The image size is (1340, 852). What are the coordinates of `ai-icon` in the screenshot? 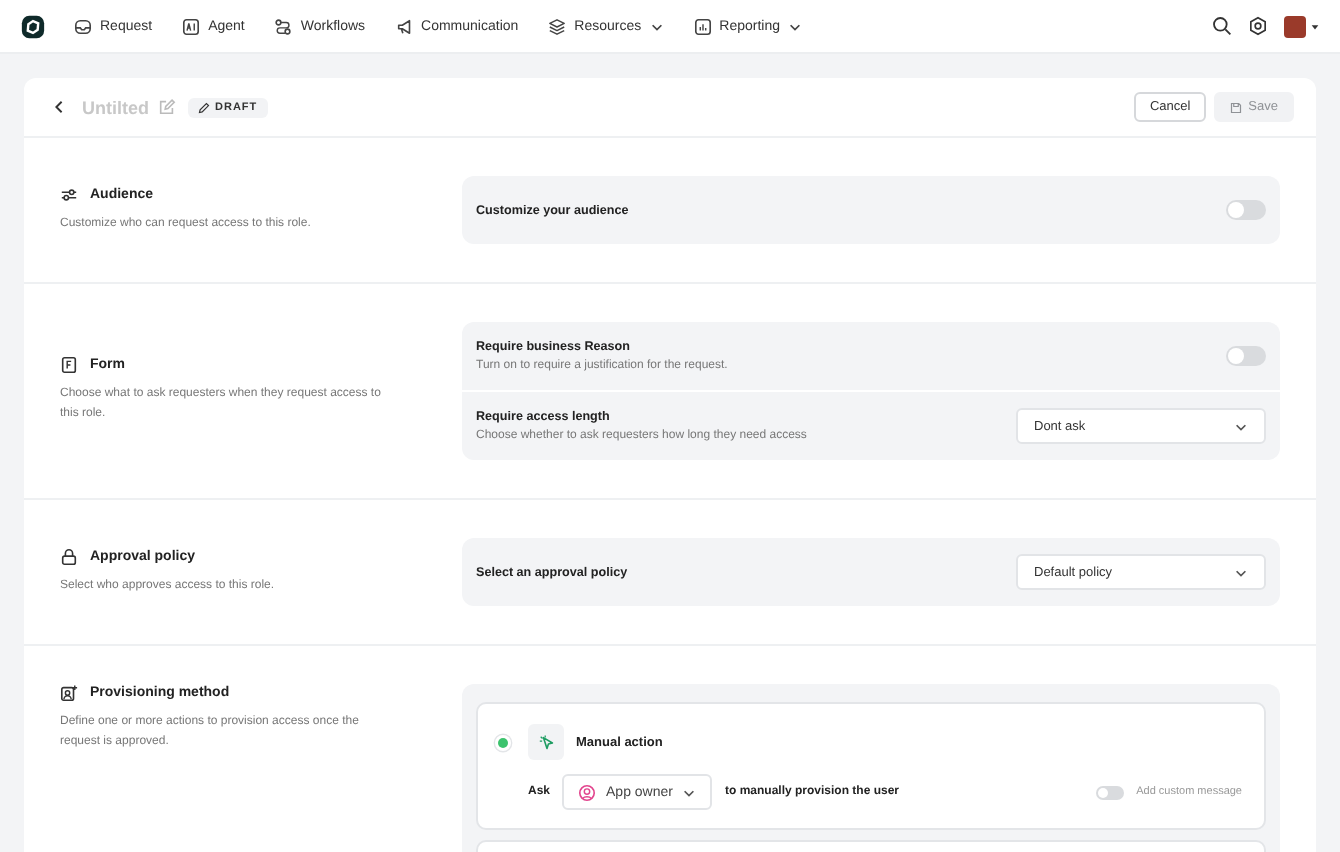 It's located at (191, 26).